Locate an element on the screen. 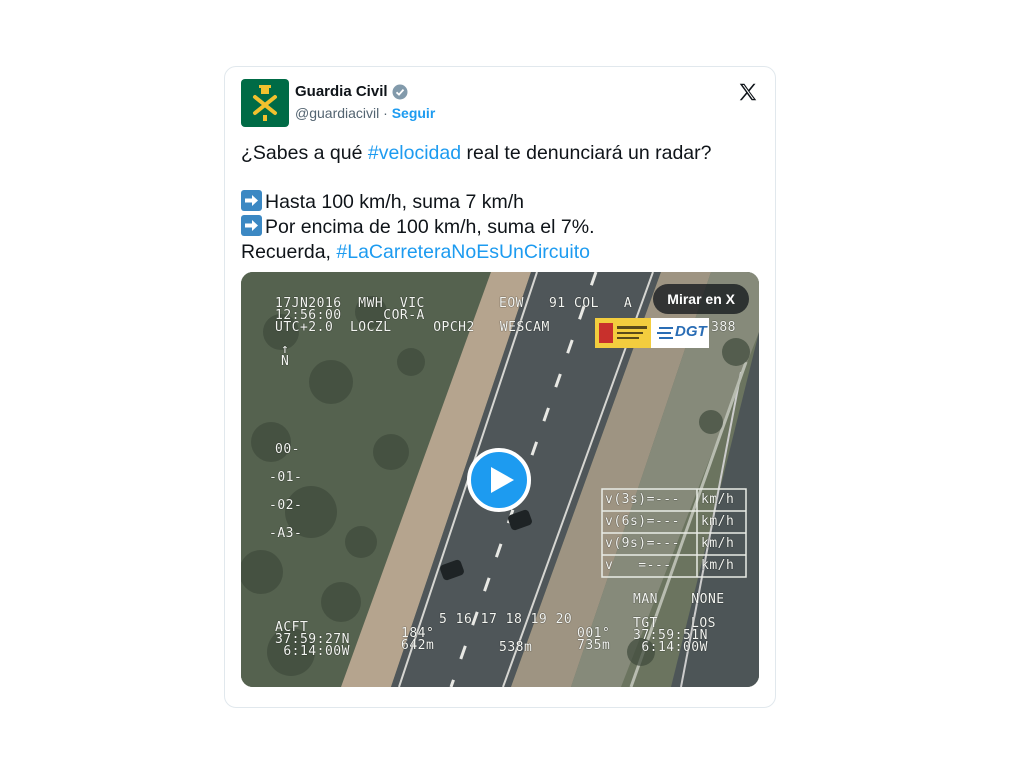  speed-unit-1: km/h is located at coordinates (718, 499).